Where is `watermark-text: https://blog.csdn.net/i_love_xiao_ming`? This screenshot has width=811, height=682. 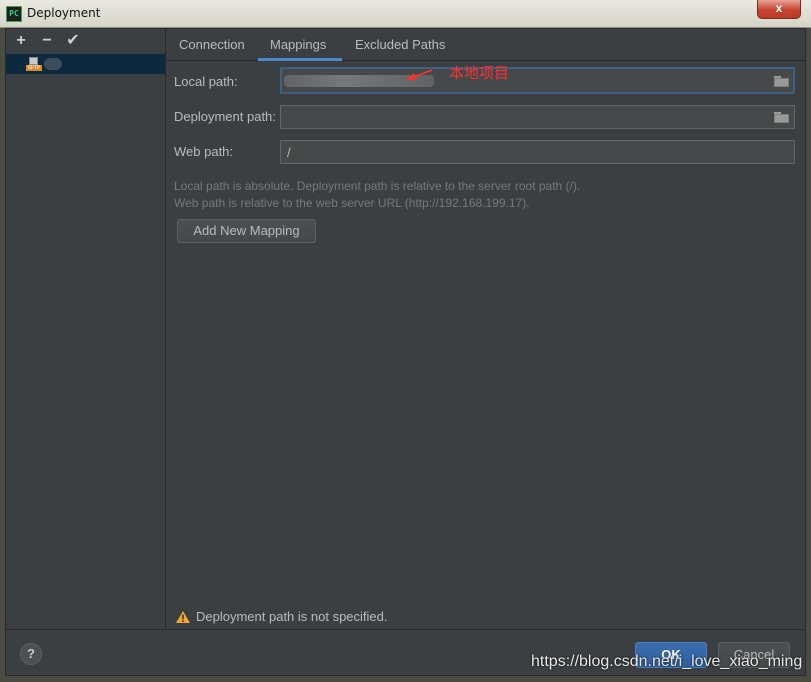
watermark-text: https://blog.csdn.net/i_love_xiao_ming is located at coordinates (667, 661).